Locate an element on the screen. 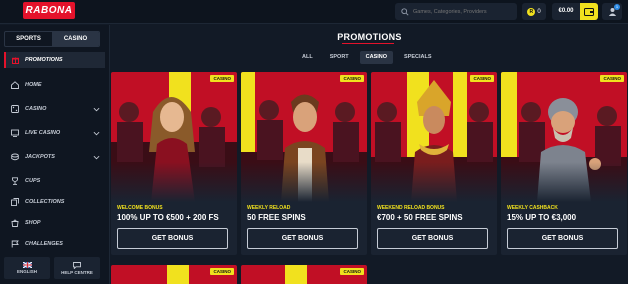 The image size is (628, 284). sidebar-item-home: HOME is located at coordinates (52, 85).